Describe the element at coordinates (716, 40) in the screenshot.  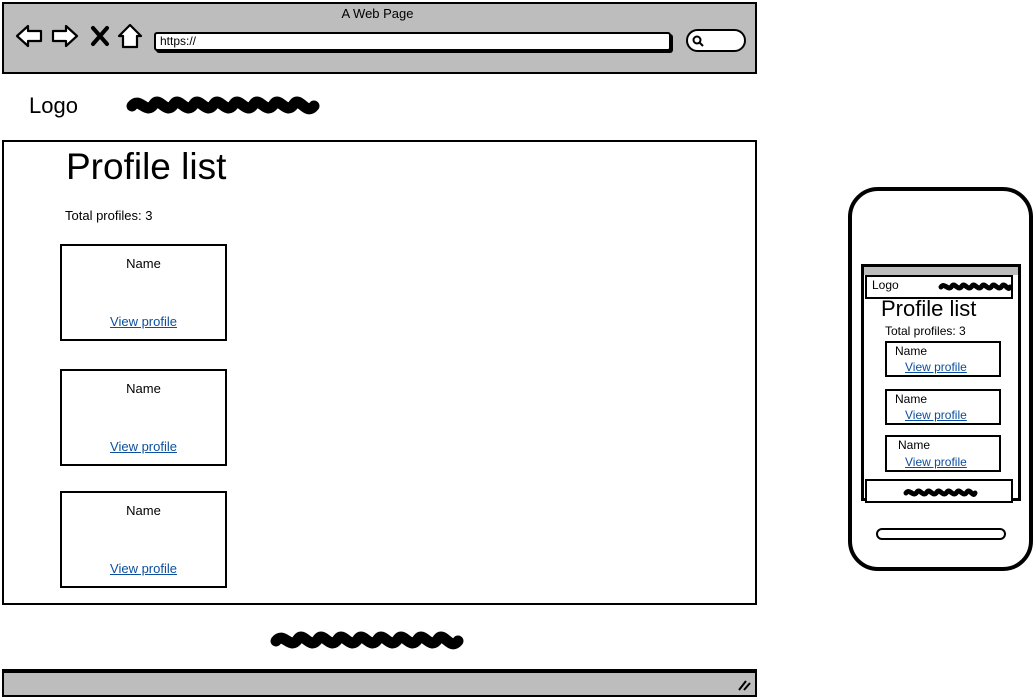
I see `search-button` at that location.